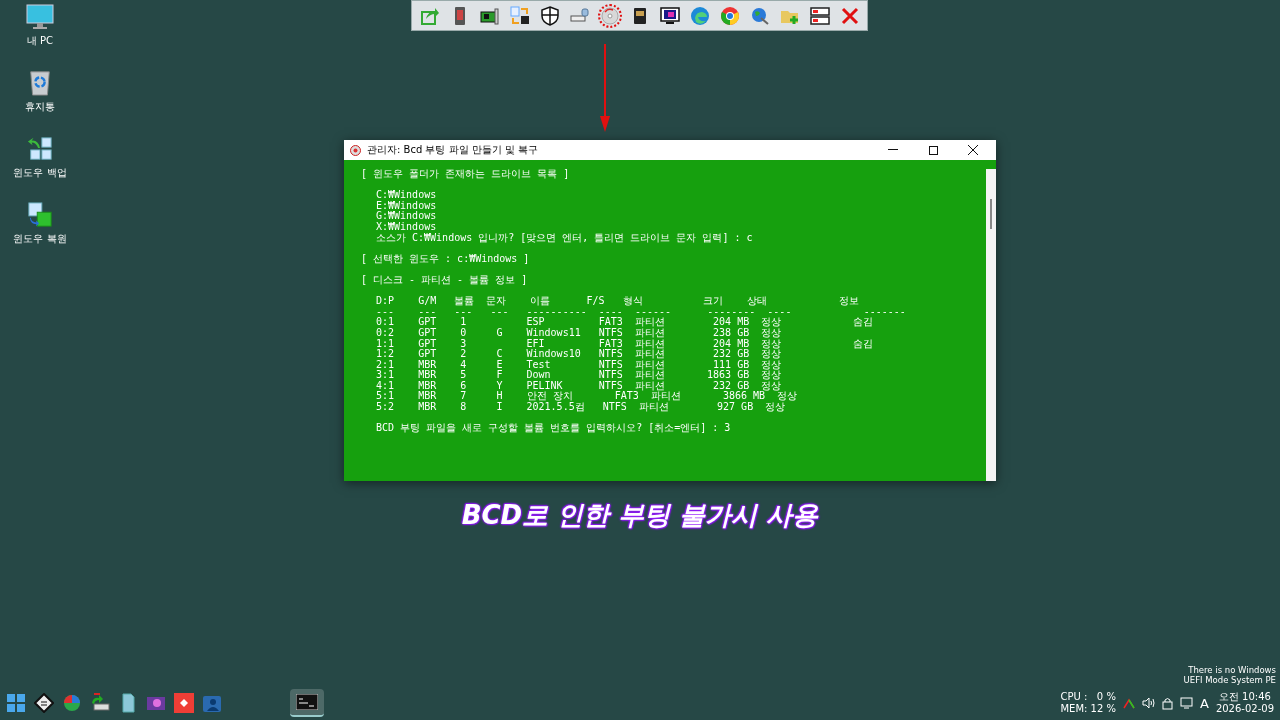  Describe the element at coordinates (579, 333) in the screenshot. I see `console-line: 0:2 GPT 0 G Windows11 NTFS 파티션 238 GB 정상` at that location.